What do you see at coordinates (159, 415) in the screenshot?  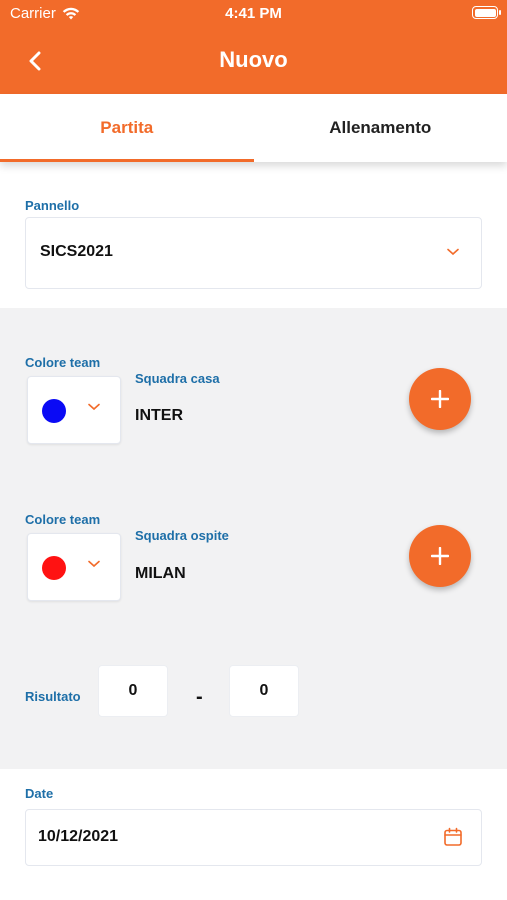 I see `home-team-name: INTER` at bounding box center [159, 415].